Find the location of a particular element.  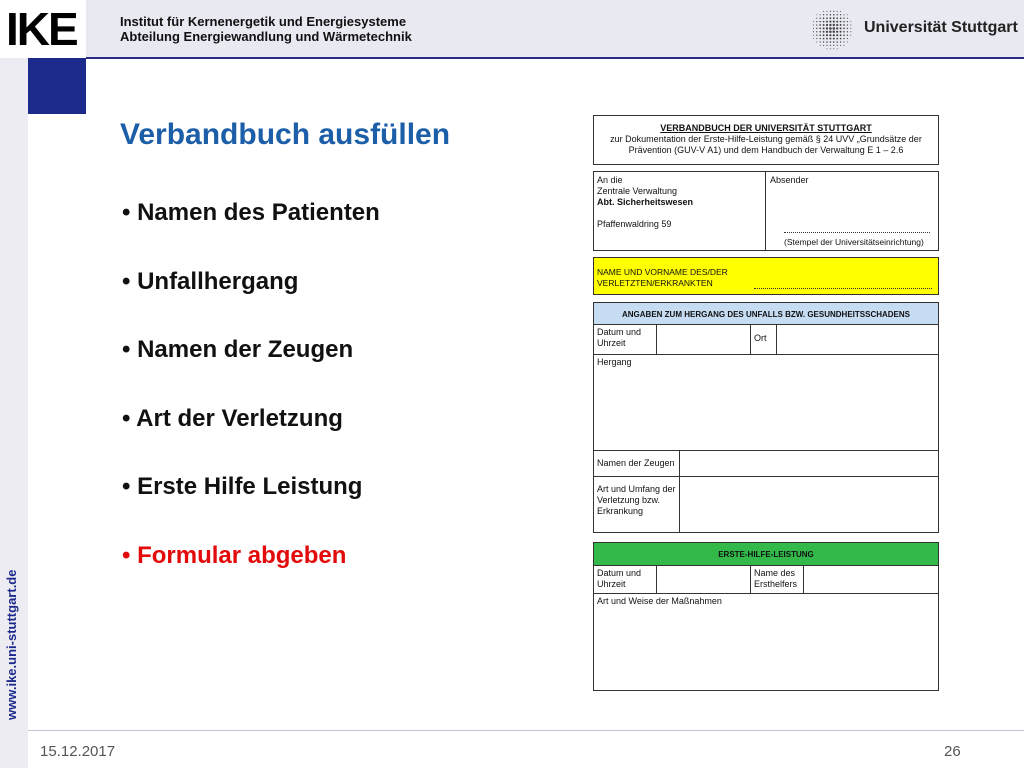

date-label: Datum und is located at coordinates (619, 332).